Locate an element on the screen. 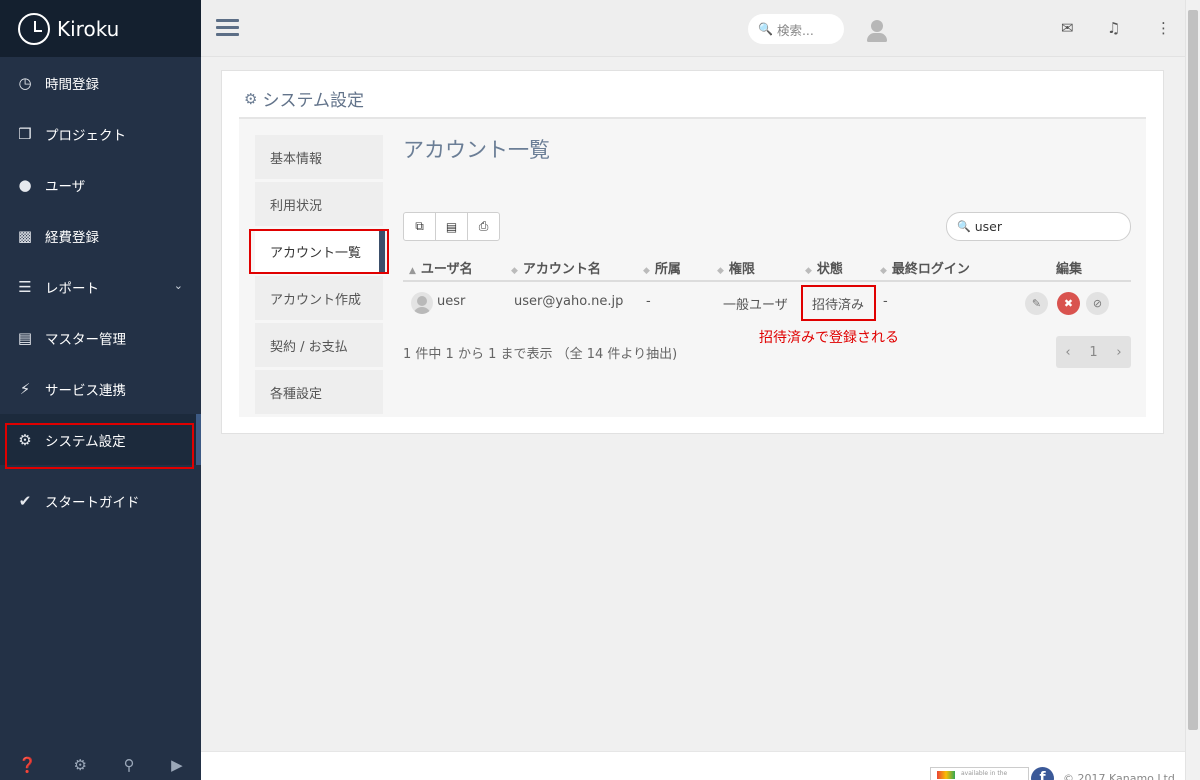 This screenshot has width=1200, height=780. user-icon: ● is located at coordinates (25, 184).